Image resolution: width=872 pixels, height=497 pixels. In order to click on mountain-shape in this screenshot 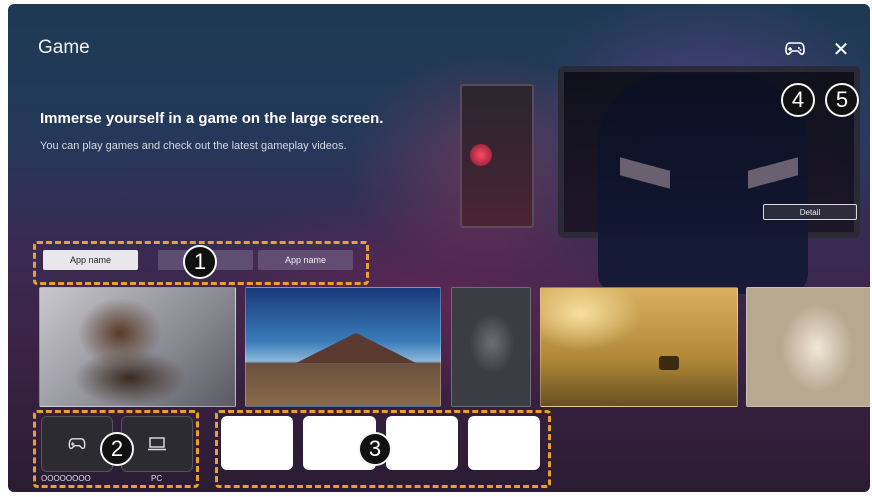, I will do `click(356, 348)`.